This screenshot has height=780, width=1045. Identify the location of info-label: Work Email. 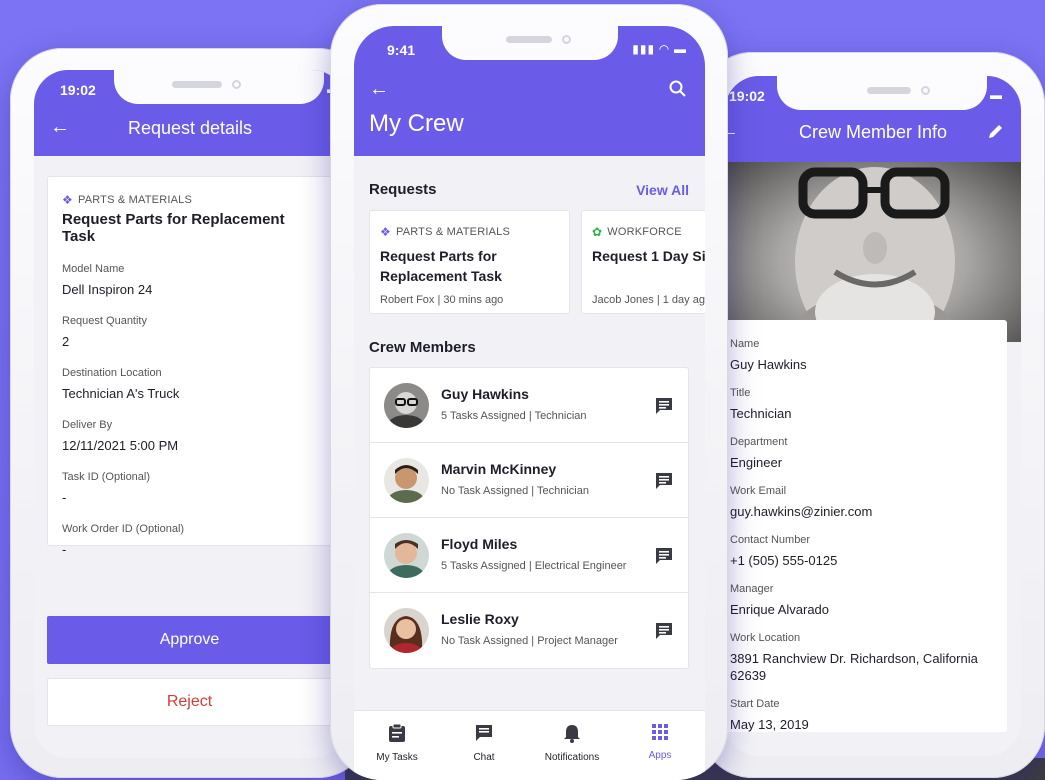
(758, 491).